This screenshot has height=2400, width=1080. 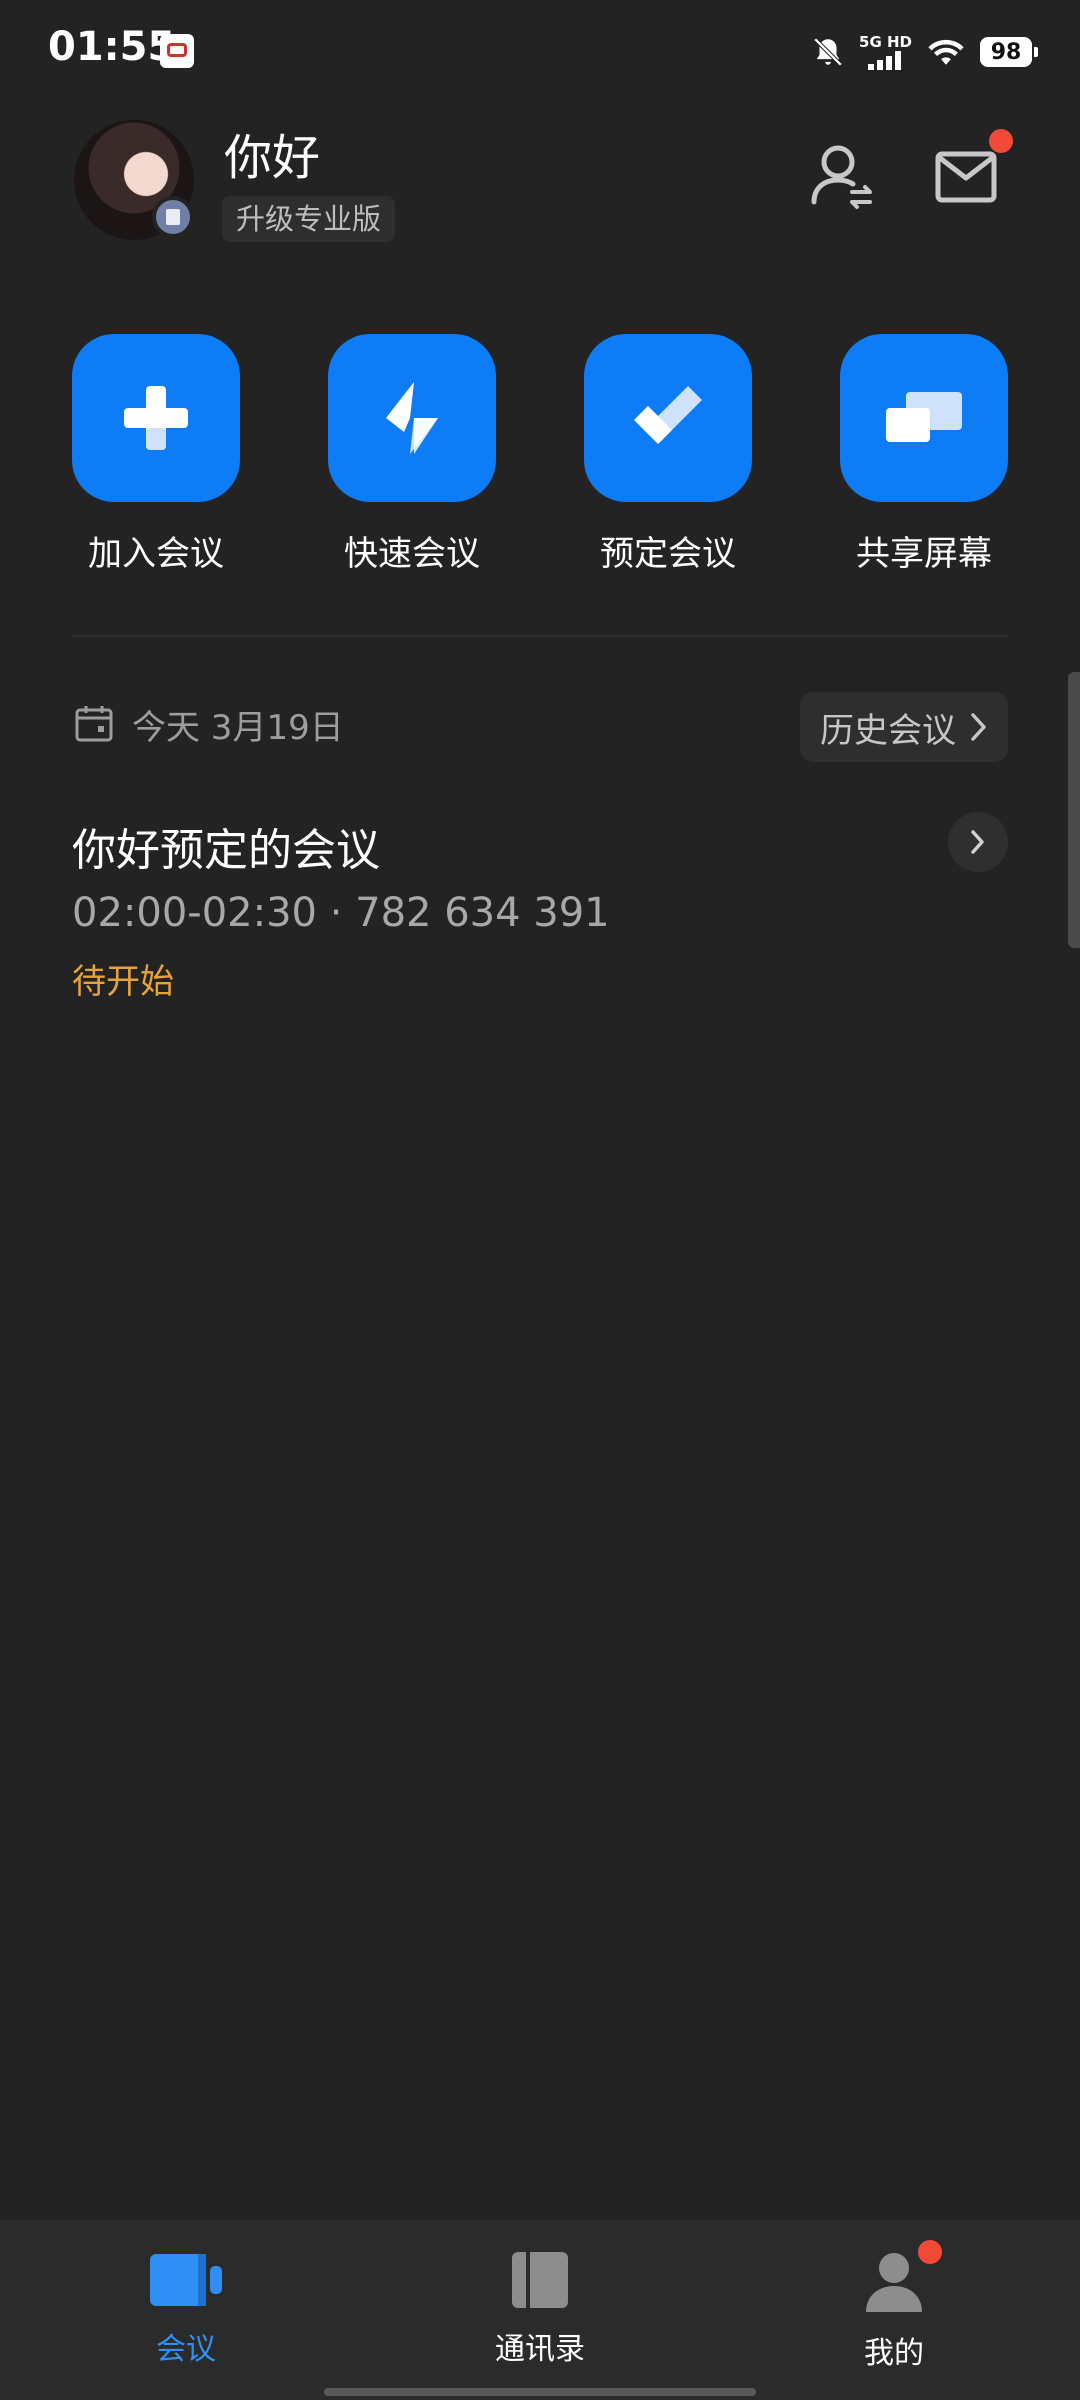 I want to click on calendar-icon, so click(x=94, y=724).